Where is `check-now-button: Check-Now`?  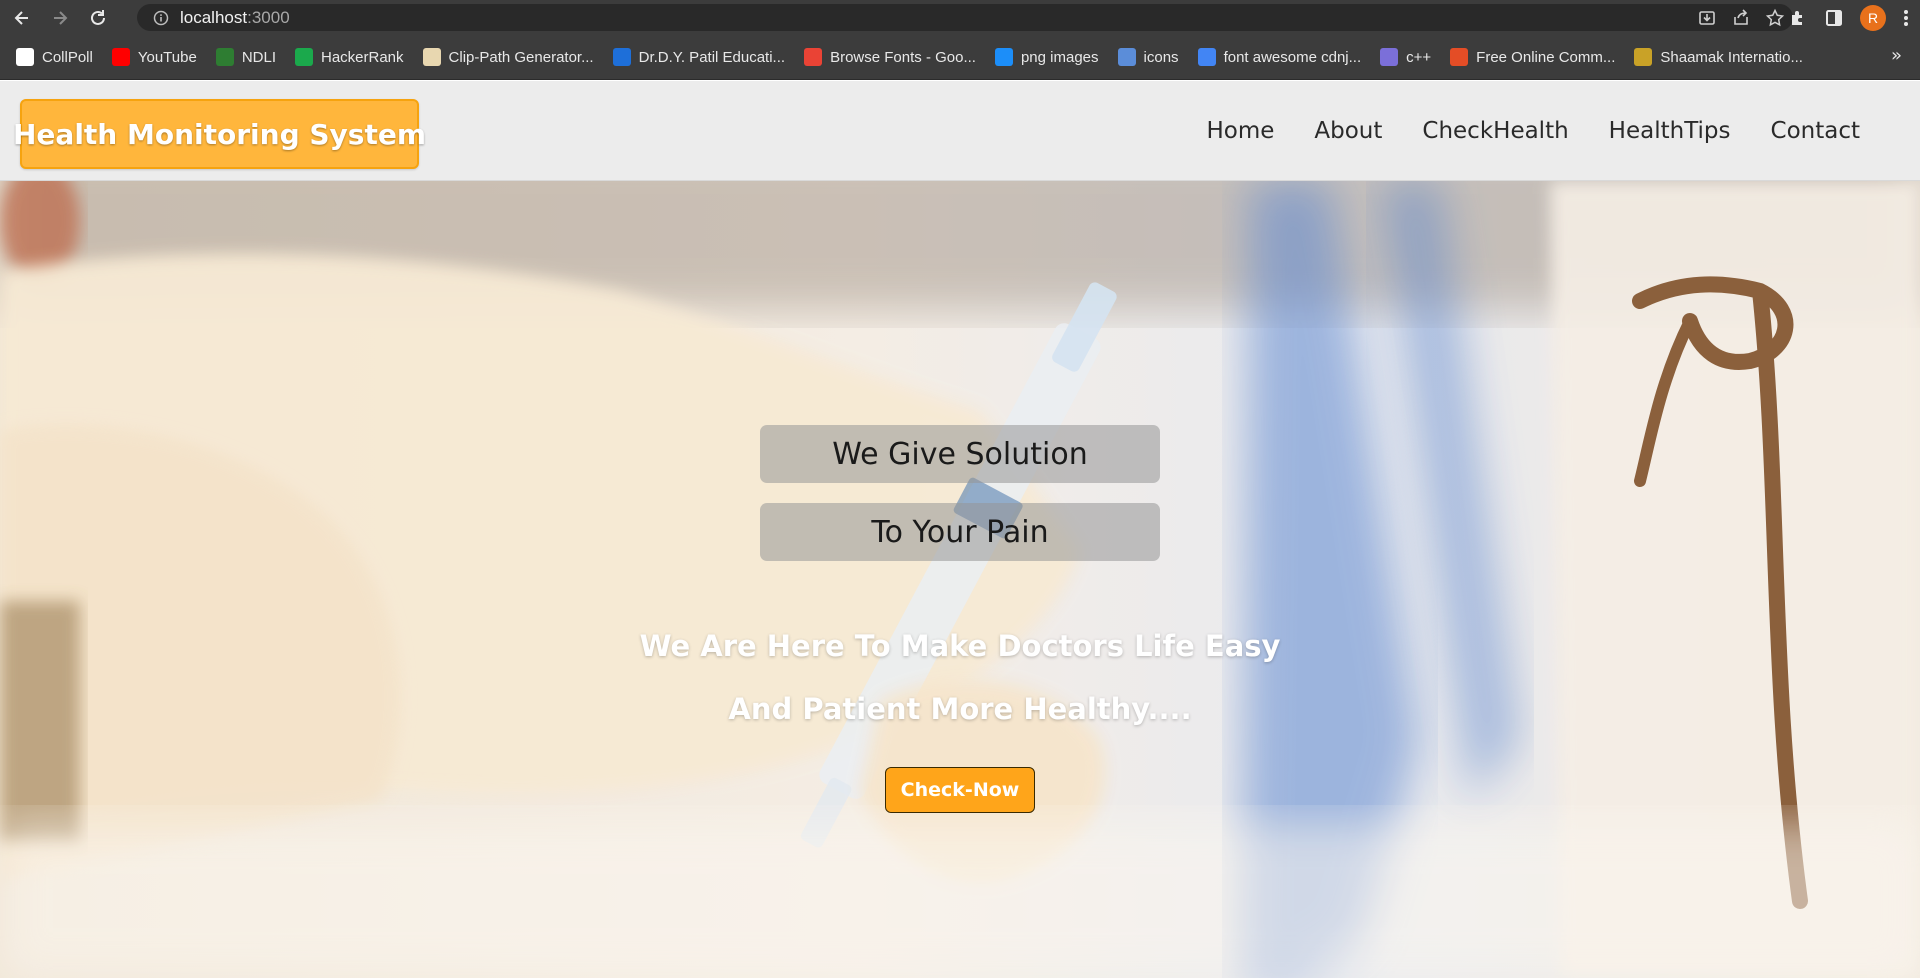 check-now-button: Check-Now is located at coordinates (960, 790).